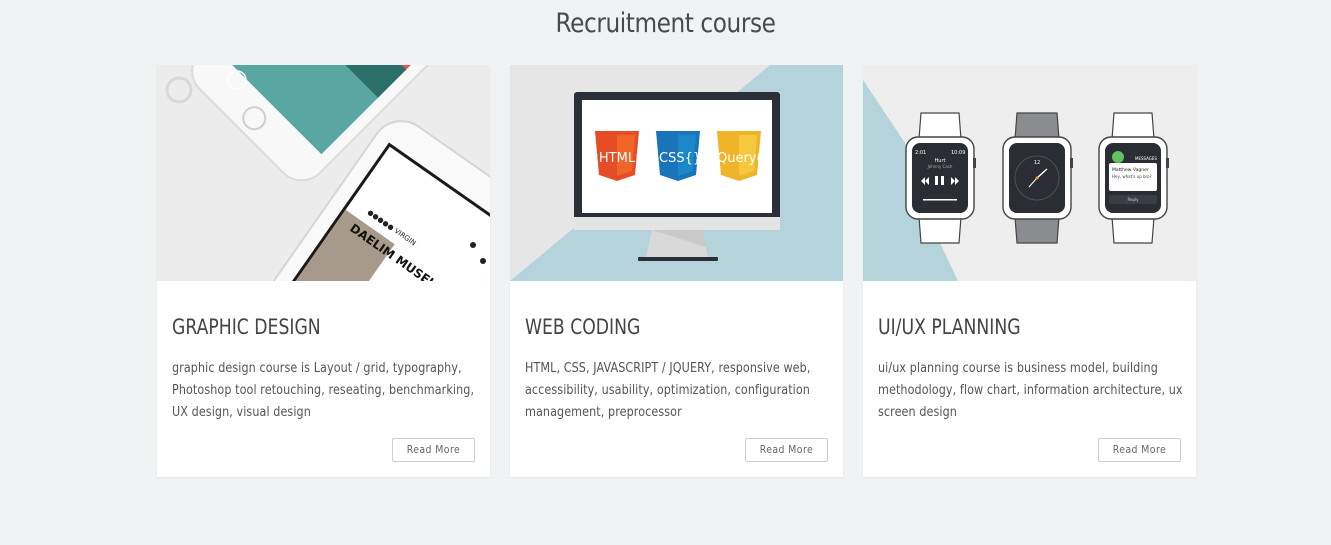 The width and height of the screenshot is (1331, 545). What do you see at coordinates (323, 173) in the screenshot?
I see `graphic-design-image: ●●●●● VIRGIN DAELIM MUSEI` at bounding box center [323, 173].